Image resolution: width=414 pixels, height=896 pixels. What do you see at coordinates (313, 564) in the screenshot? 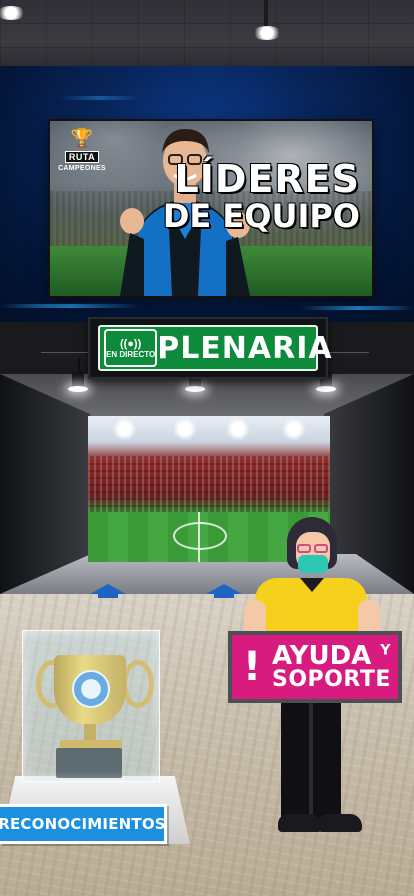
I see `face-mask` at bounding box center [313, 564].